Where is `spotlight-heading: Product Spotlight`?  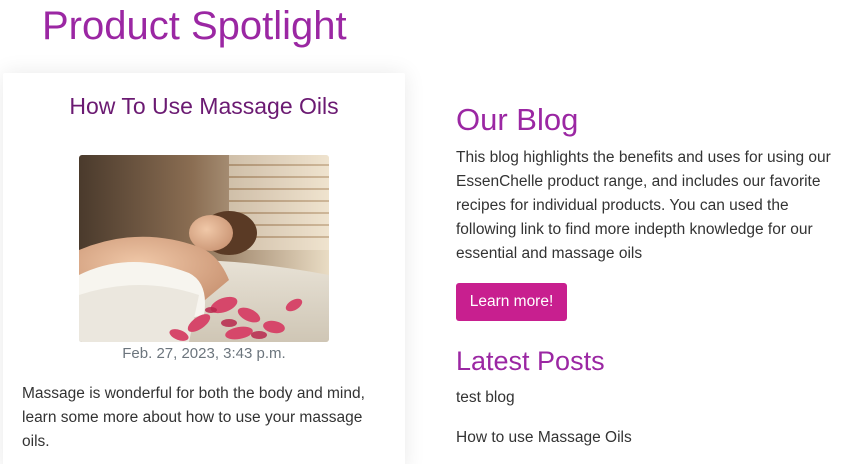
spotlight-heading: Product Spotlight is located at coordinates (194, 26).